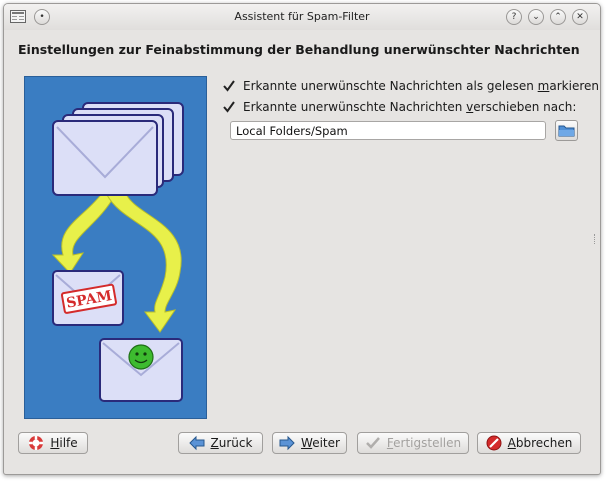 Image resolution: width=608 pixels, height=483 pixels. What do you see at coordinates (117, 252) in the screenshot?
I see `mail-sorting-image: SPAM` at bounding box center [117, 252].